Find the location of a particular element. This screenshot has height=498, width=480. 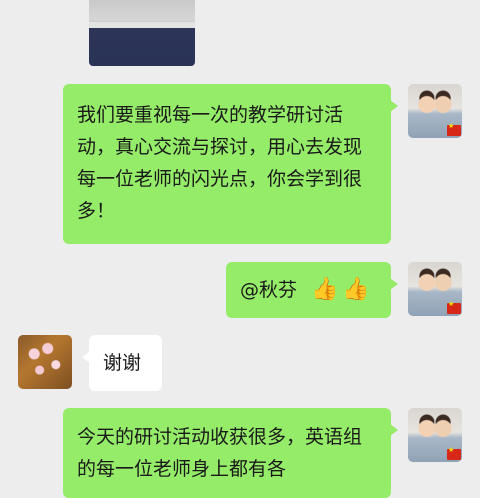

message-text: 今天的研讨活动收获很多，英语组的每一位老师身上都有各 is located at coordinates (220, 453).